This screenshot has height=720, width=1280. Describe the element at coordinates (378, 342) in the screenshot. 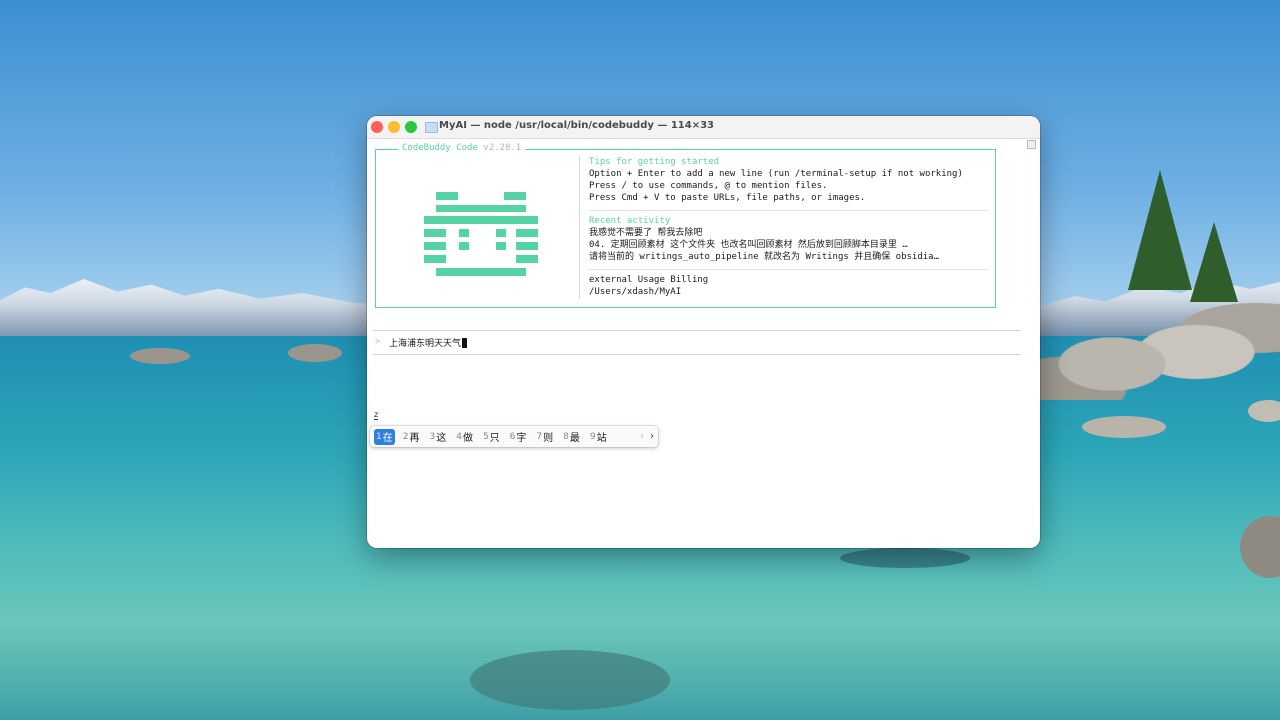

I see `prompt-chevron-icon: >` at that location.